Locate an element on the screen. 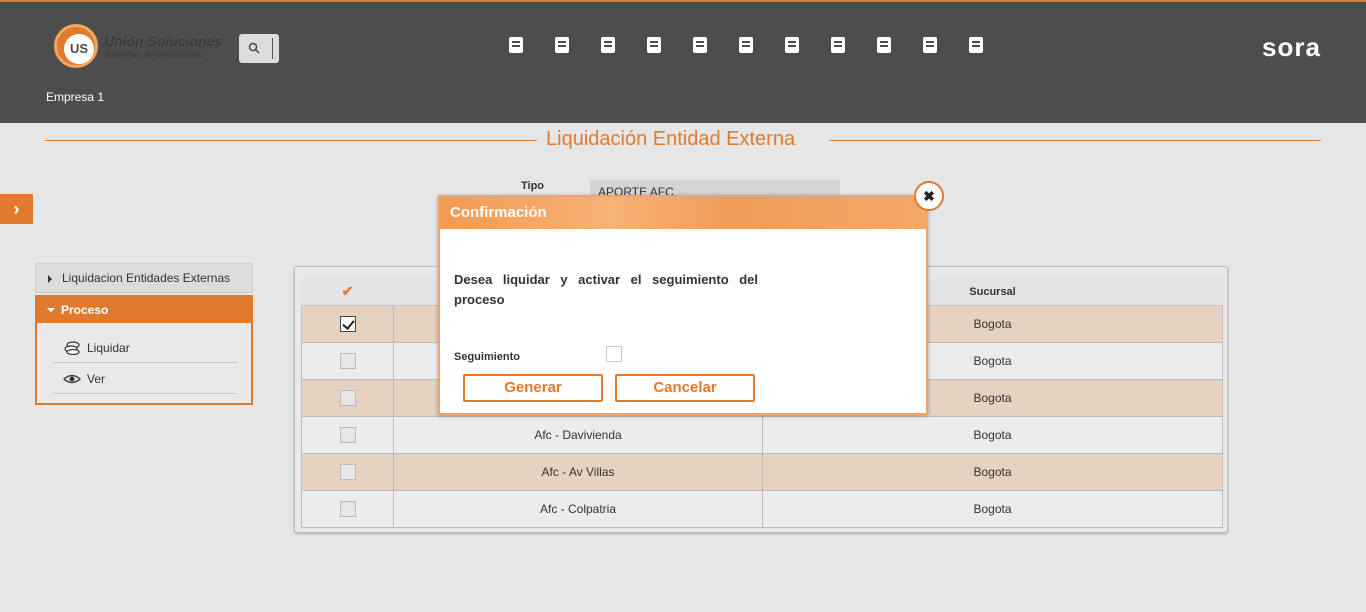  caret-down-icon is located at coordinates (51, 310).